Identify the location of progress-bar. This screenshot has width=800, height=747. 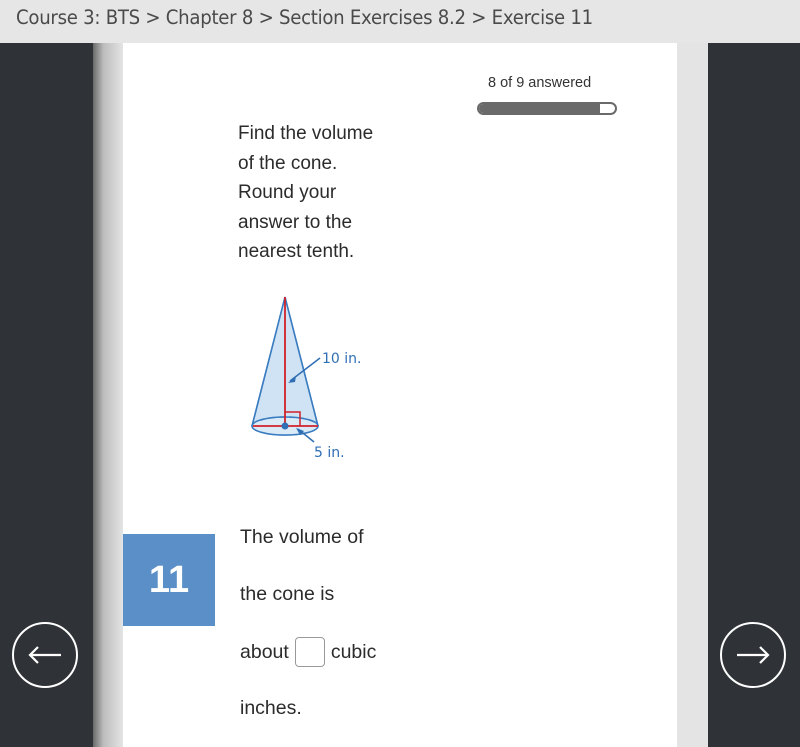
(547, 108).